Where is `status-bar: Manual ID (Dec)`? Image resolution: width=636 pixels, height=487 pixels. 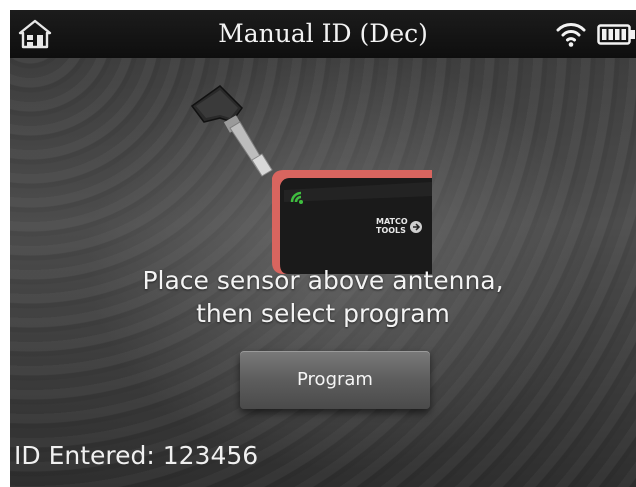 status-bar: Manual ID (Dec) is located at coordinates (323, 34).